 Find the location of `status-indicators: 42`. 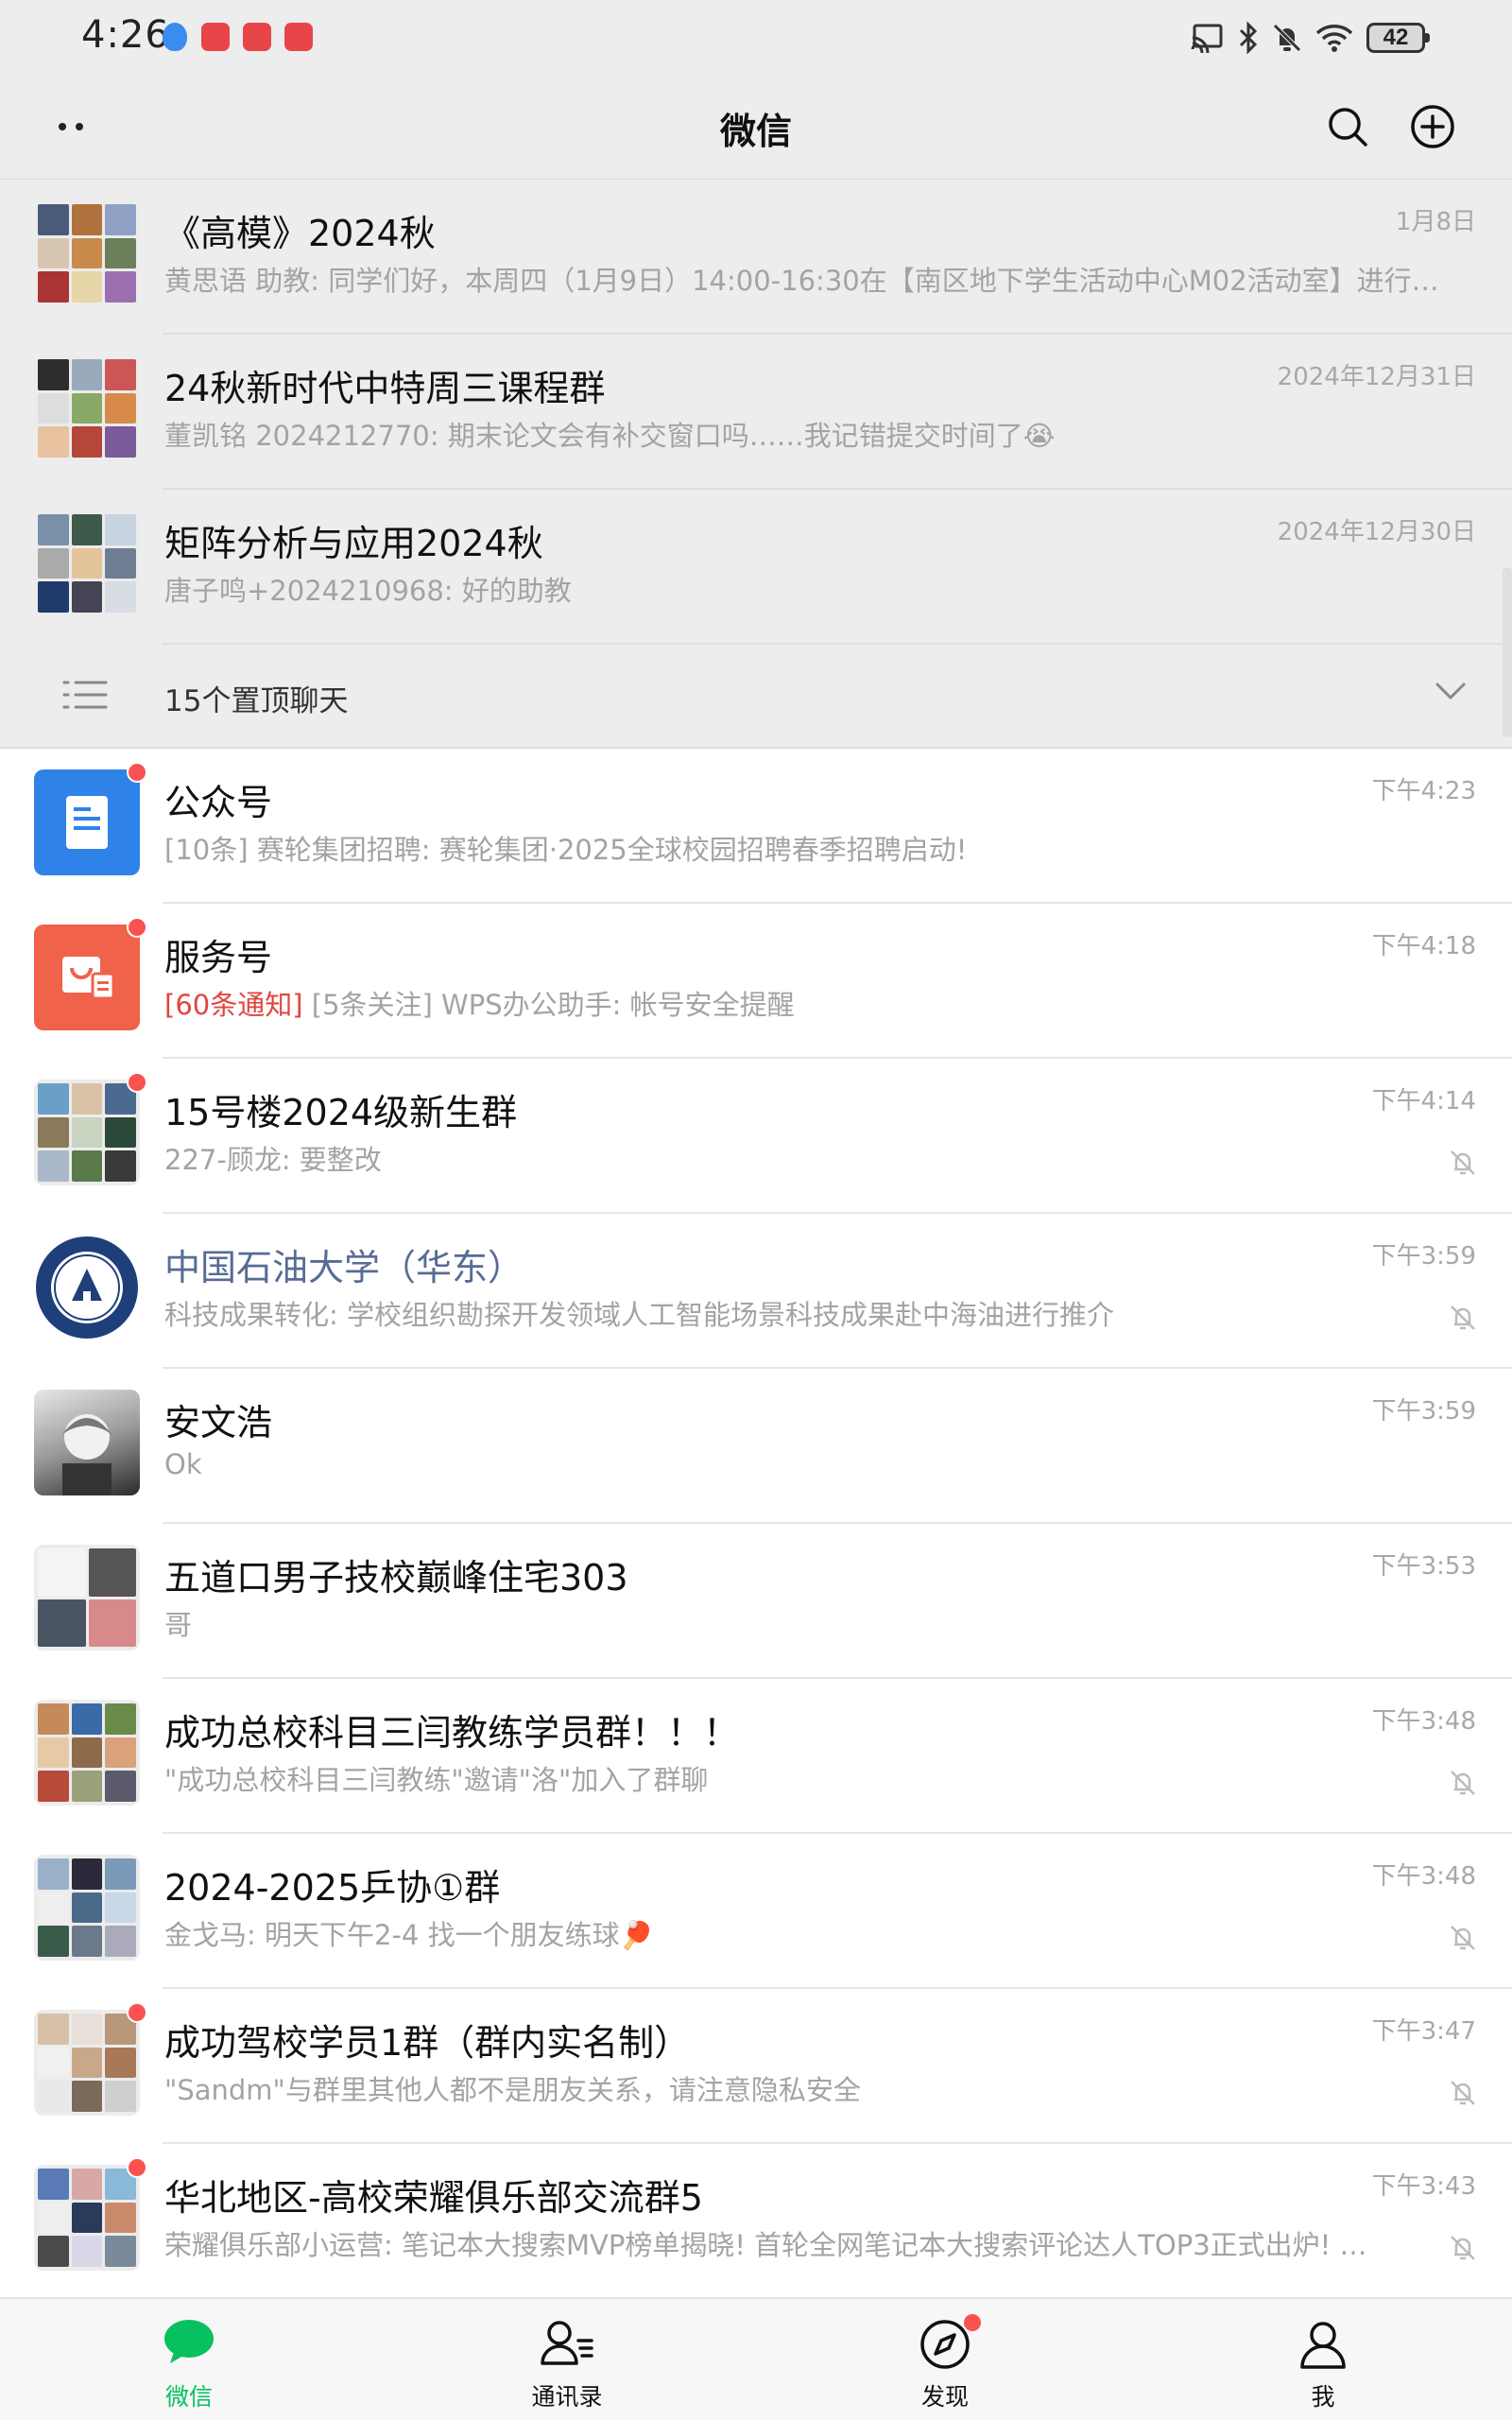

status-indicators: 42 is located at coordinates (1310, 38).